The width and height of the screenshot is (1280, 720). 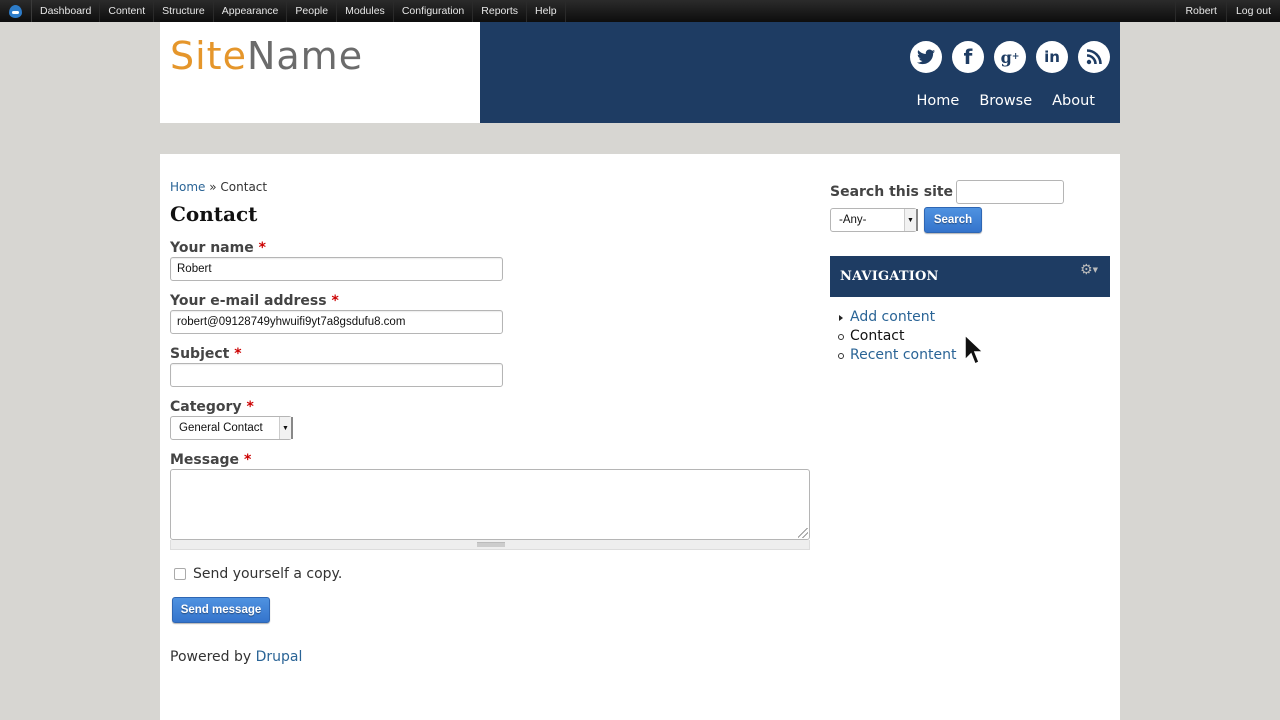 I want to click on subject-label: Subject *, so click(x=206, y=354).